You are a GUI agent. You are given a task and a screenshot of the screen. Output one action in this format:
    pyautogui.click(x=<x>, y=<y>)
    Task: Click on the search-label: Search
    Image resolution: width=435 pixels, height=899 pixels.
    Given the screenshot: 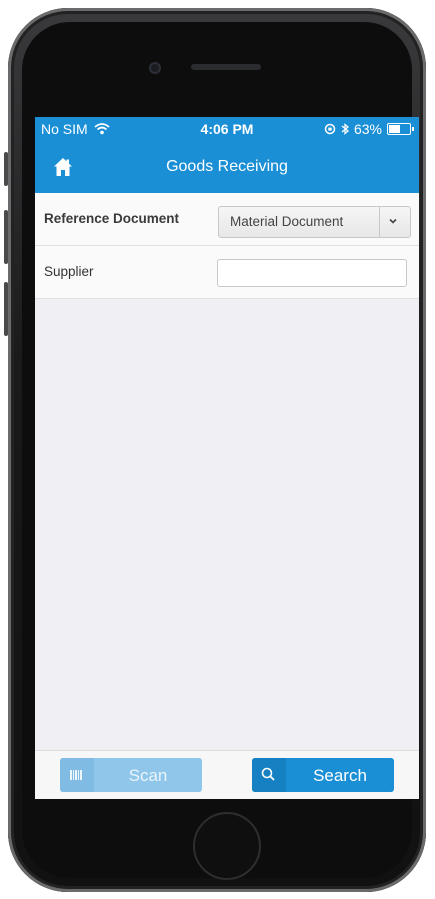 What is the action you would take?
    pyautogui.click(x=340, y=775)
    